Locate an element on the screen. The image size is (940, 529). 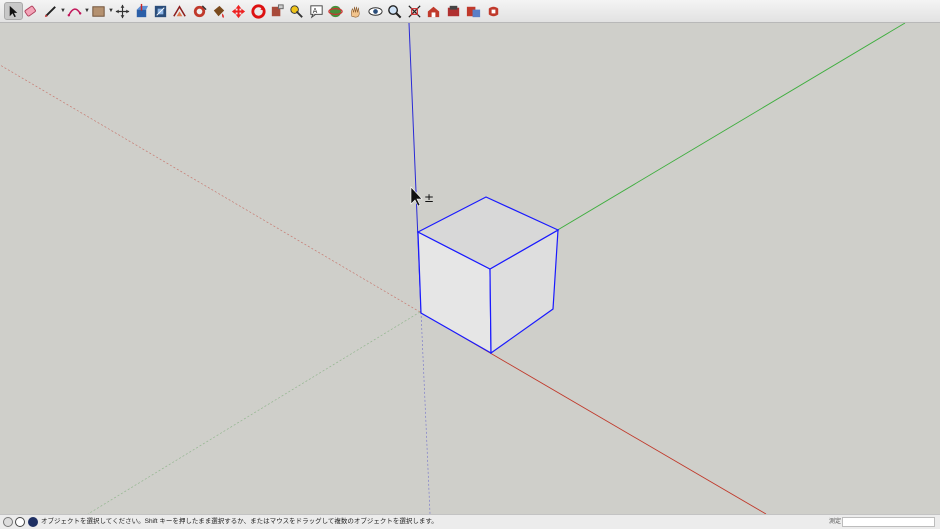
text-tool-button: A is located at coordinates (316, 11).